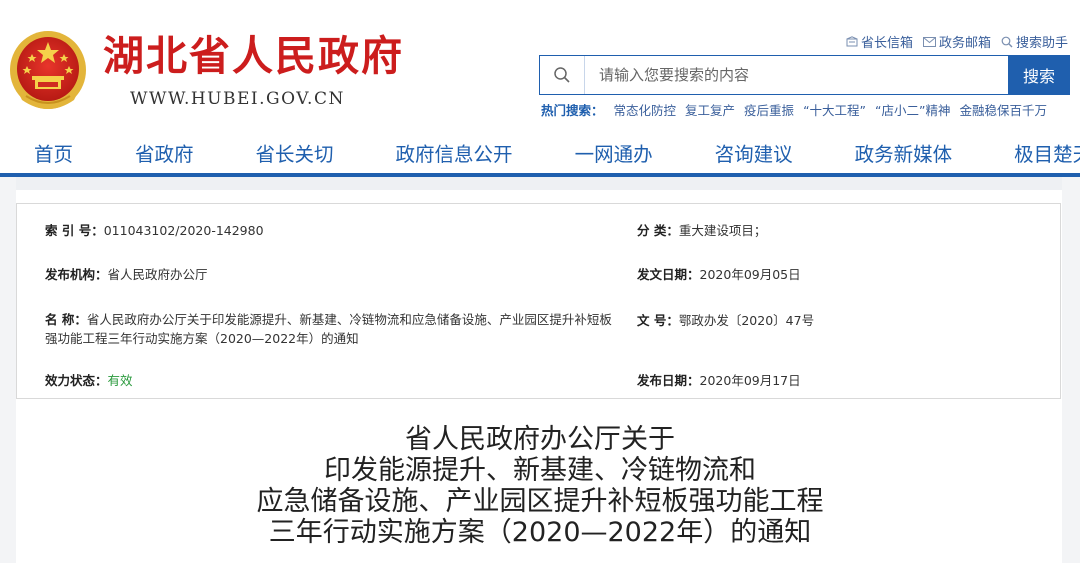  What do you see at coordinates (750, 380) in the screenshot?
I see `publish-date-value: 2020年09月17日` at bounding box center [750, 380].